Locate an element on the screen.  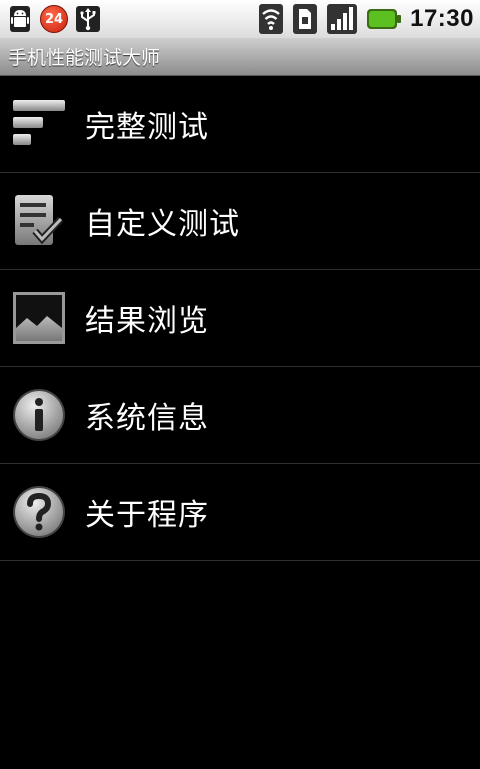
menu-item-about: 关于程序 is located at coordinates (240, 512).